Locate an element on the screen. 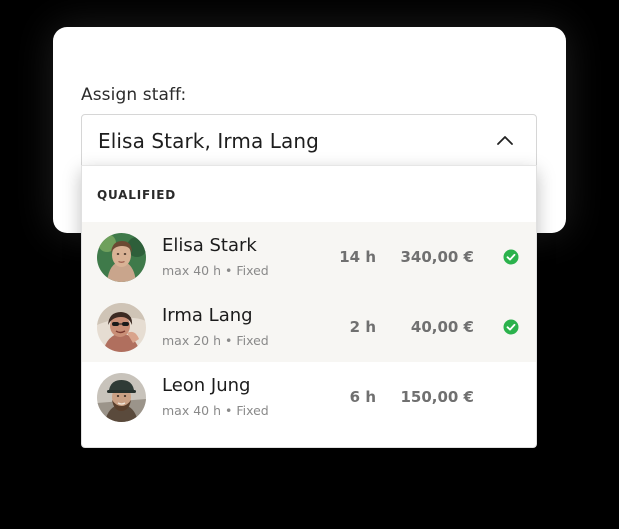  staff-select: Elisa Stark, Irma Lang is located at coordinates (309, 140).